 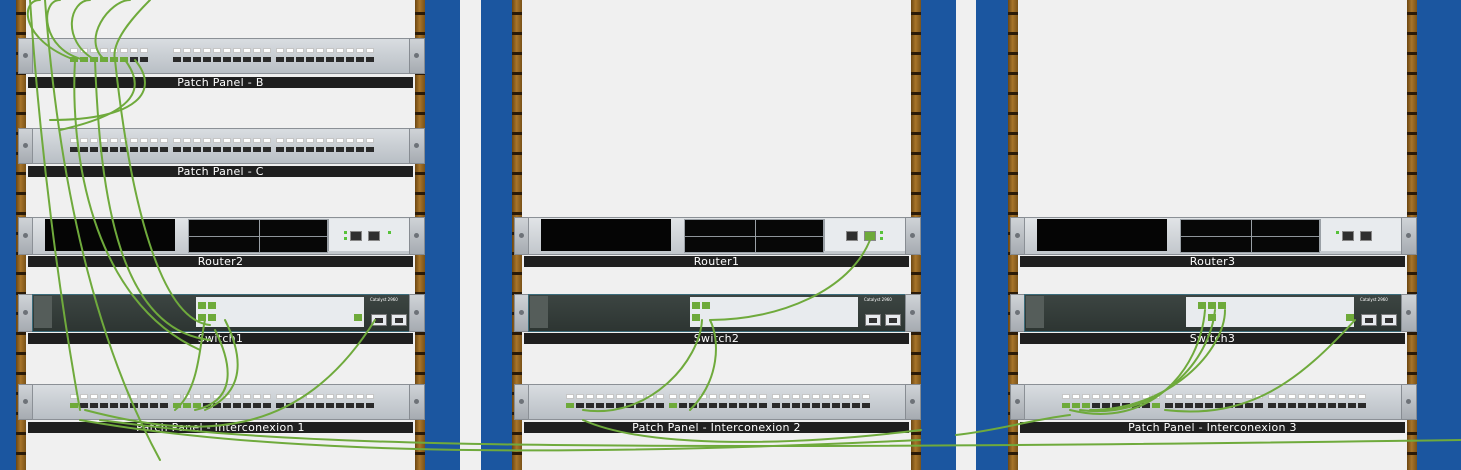 What do you see at coordinates (1213, 313) in the screenshot?
I see `switch-3: Catalyst 2960` at bounding box center [1213, 313].